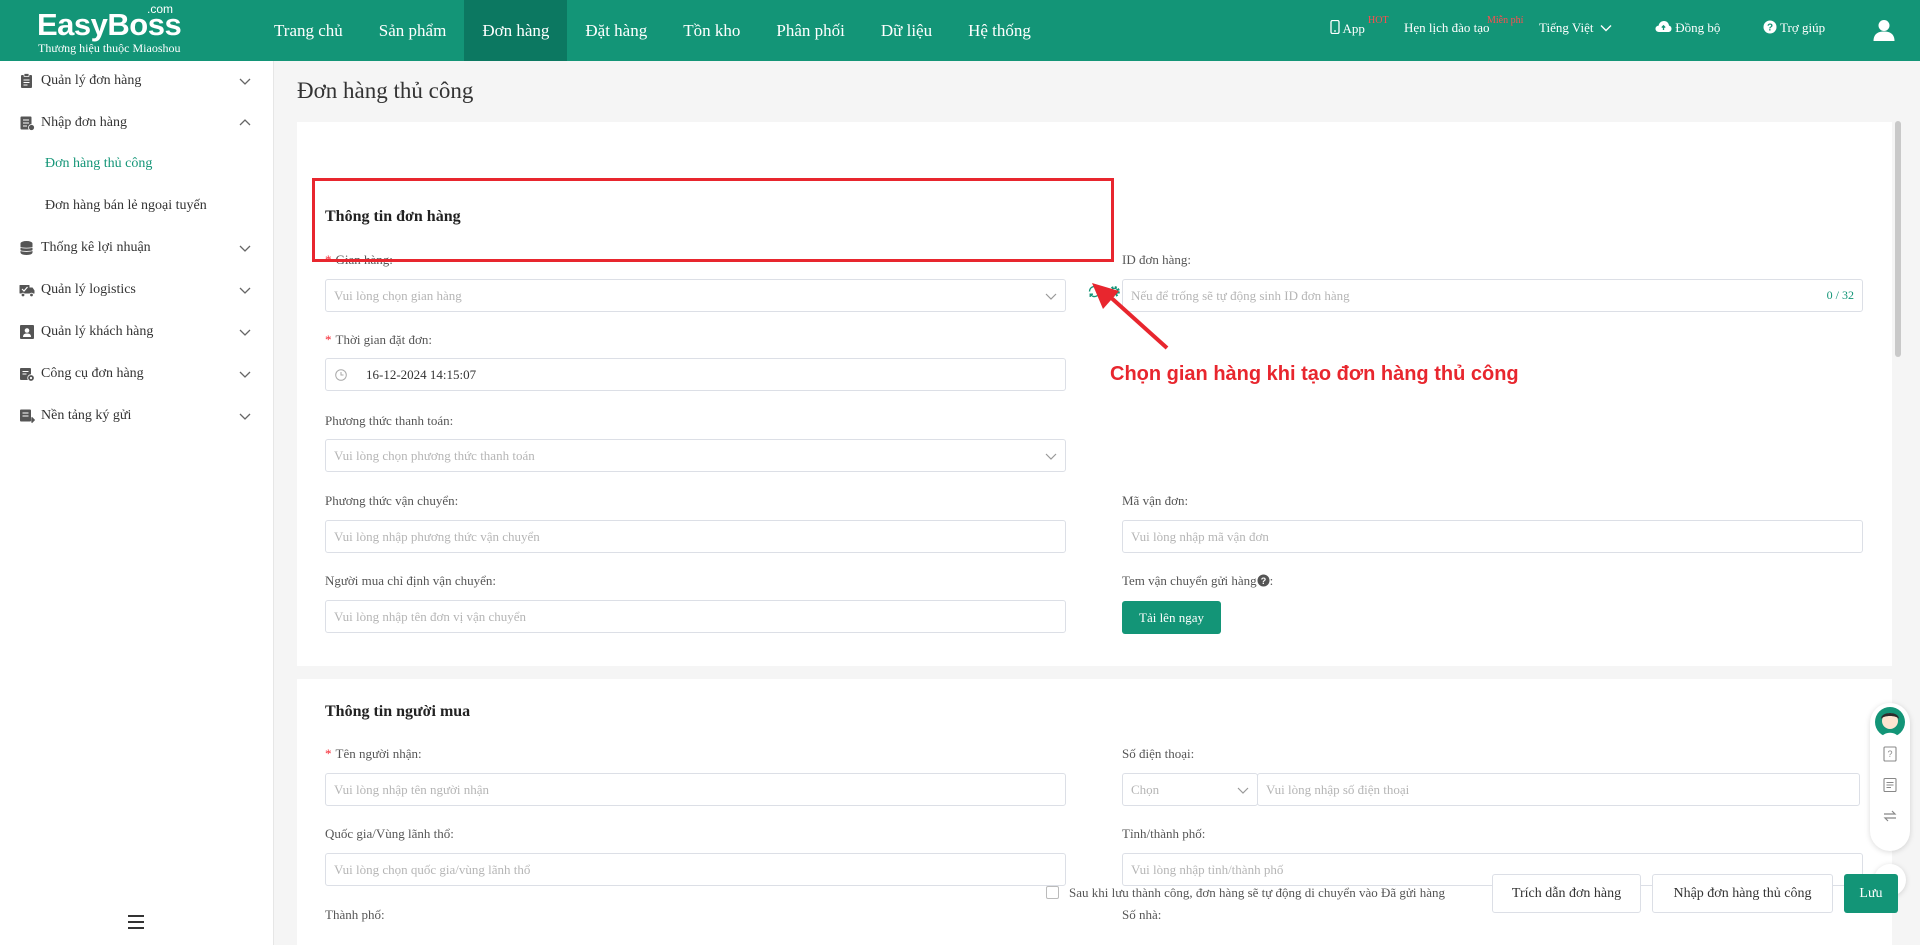 This screenshot has width=1920, height=945. Describe the element at coordinates (137, 333) in the screenshot. I see `sidebar-item-customers: Quản lý khách hàng` at that location.